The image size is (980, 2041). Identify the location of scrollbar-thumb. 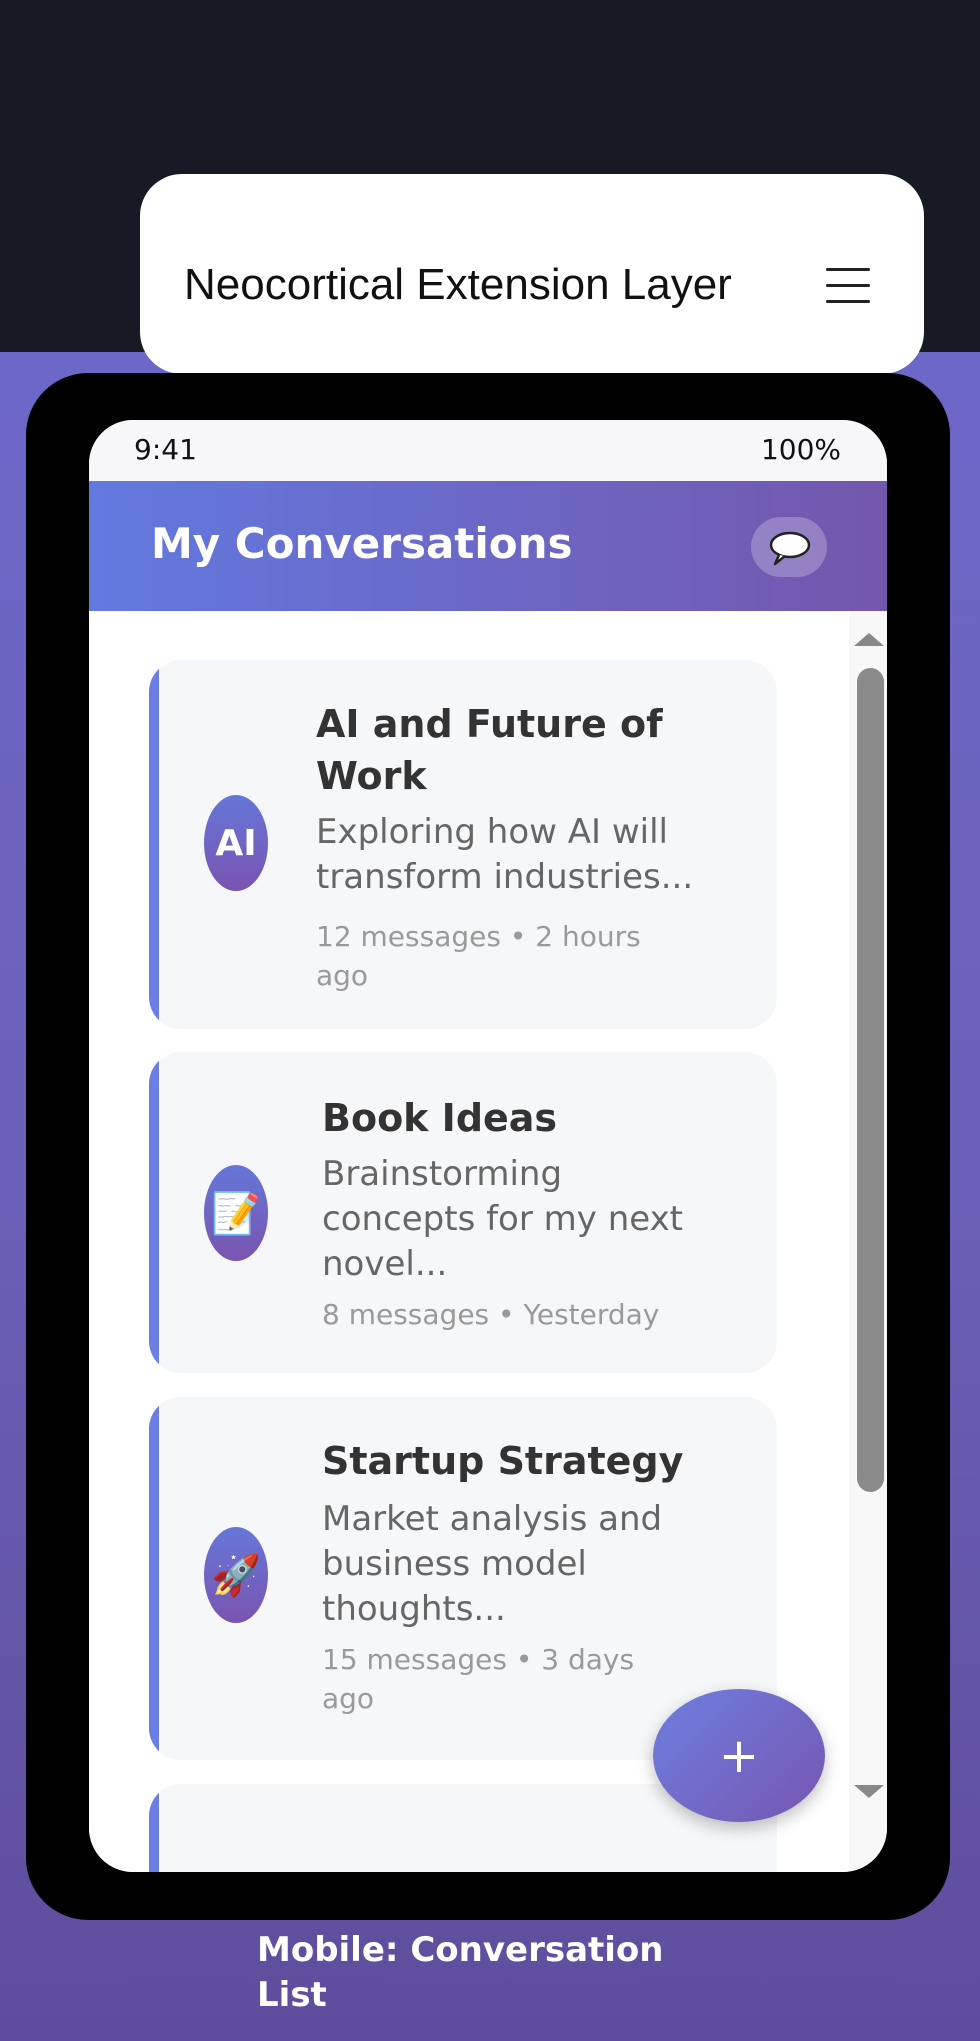
(870, 1080).